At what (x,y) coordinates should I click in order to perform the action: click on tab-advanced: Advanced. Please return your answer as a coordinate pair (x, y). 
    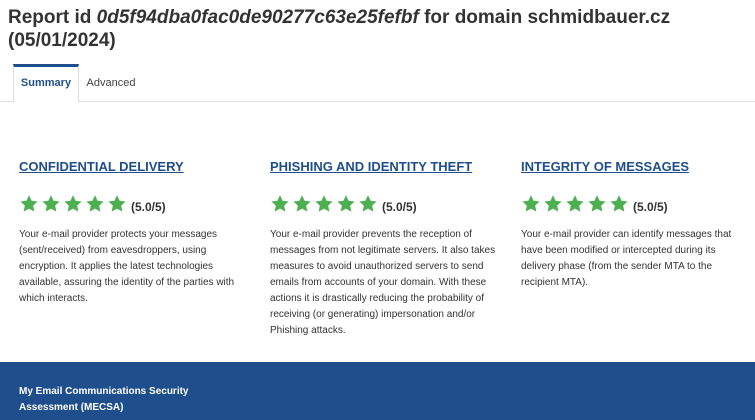
    Looking at the image, I should click on (111, 83).